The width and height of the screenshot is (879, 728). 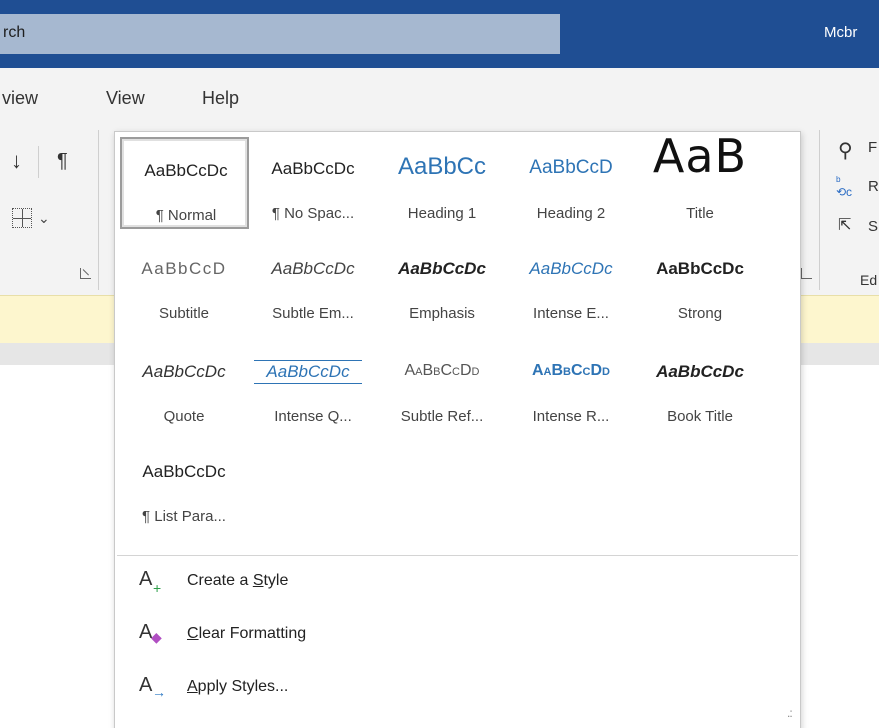 I want to click on style-emphasis: AaBbCcDc Emphasis, so click(x=442, y=283).